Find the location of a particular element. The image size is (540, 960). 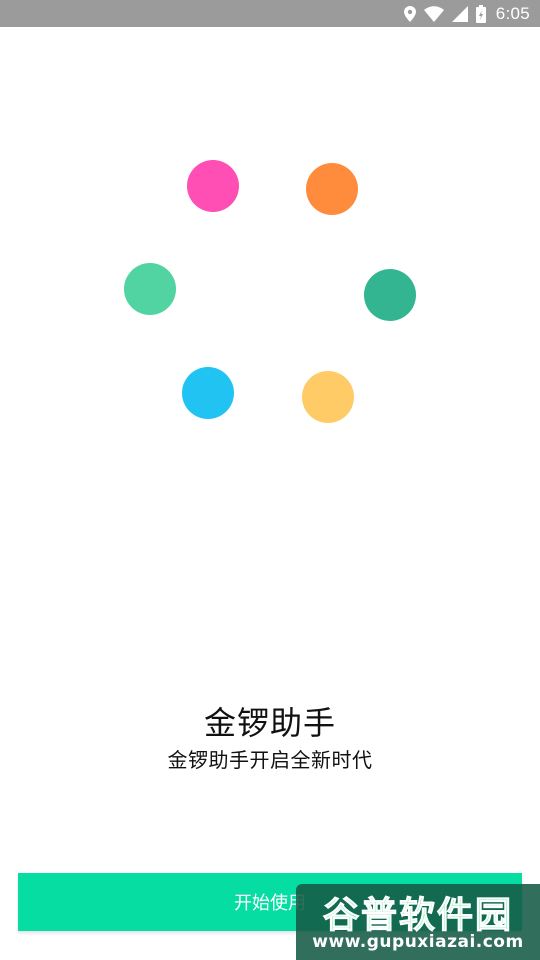

dot-yellow is located at coordinates (328, 397).